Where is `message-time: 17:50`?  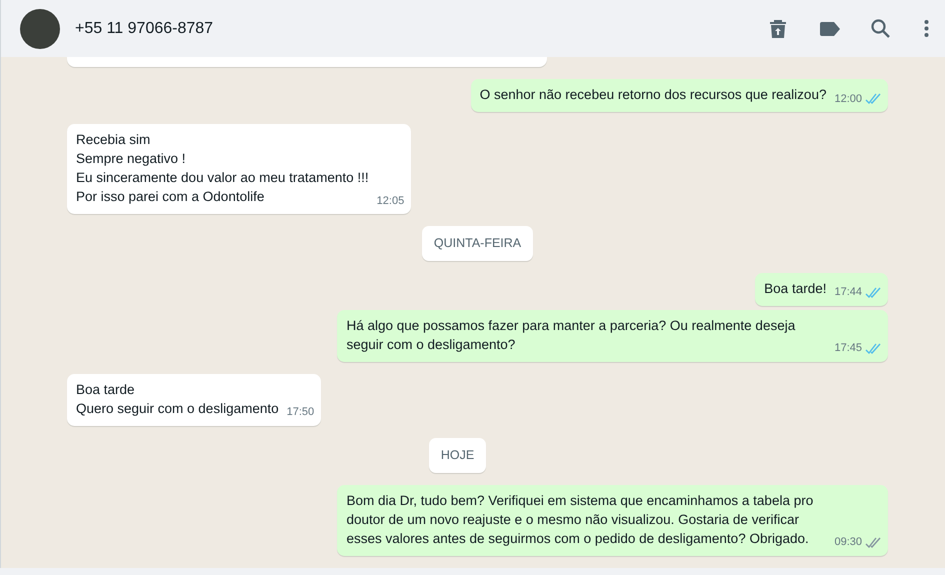
message-time: 17:50 is located at coordinates (300, 412).